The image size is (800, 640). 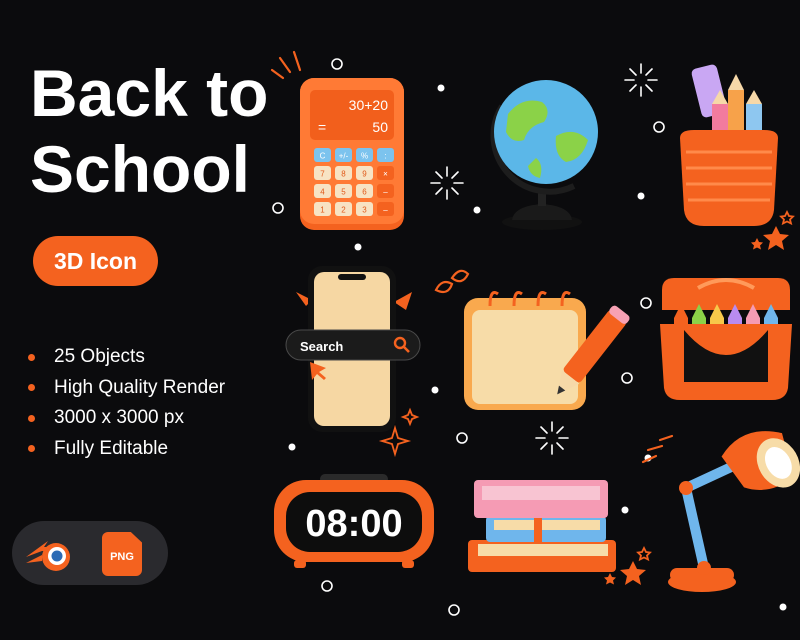 I want to click on feature-item: 3000 x 3000 px, so click(x=126, y=418).